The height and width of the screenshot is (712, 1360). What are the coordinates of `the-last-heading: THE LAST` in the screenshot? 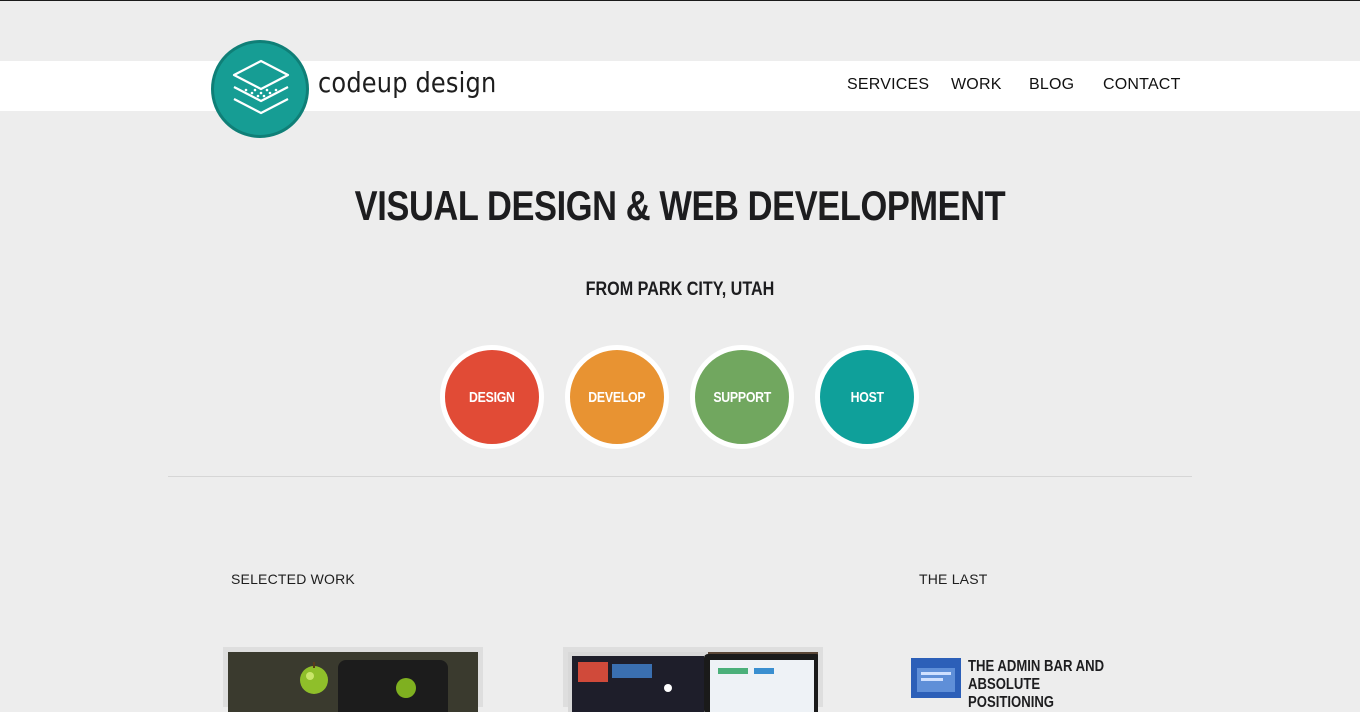 It's located at (953, 579).